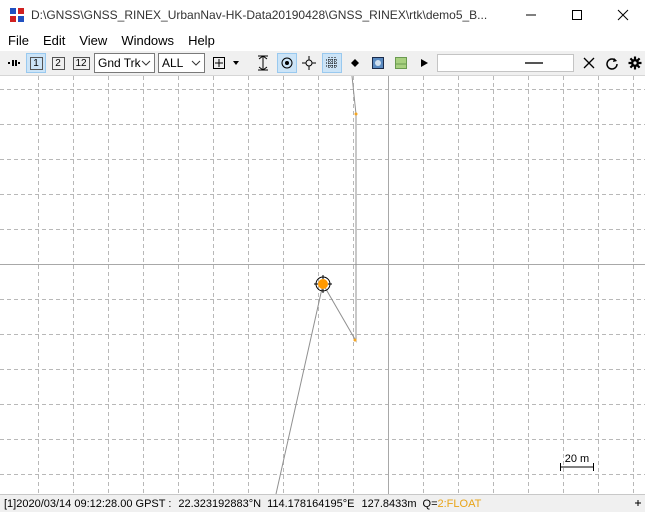 The image size is (645, 512). I want to click on minimize-button, so click(531, 15).